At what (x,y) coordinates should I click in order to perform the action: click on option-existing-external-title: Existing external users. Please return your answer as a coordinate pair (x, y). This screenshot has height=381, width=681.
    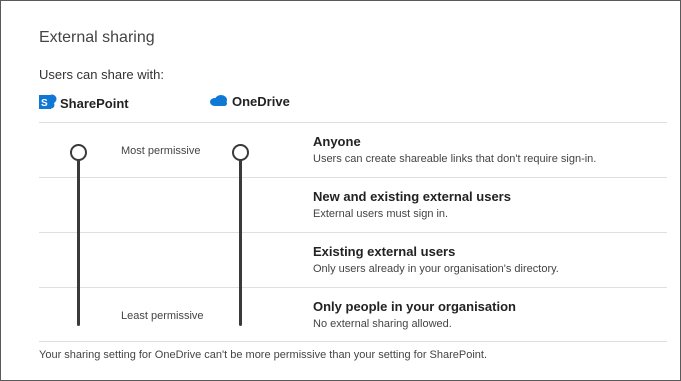
    Looking at the image, I should click on (384, 251).